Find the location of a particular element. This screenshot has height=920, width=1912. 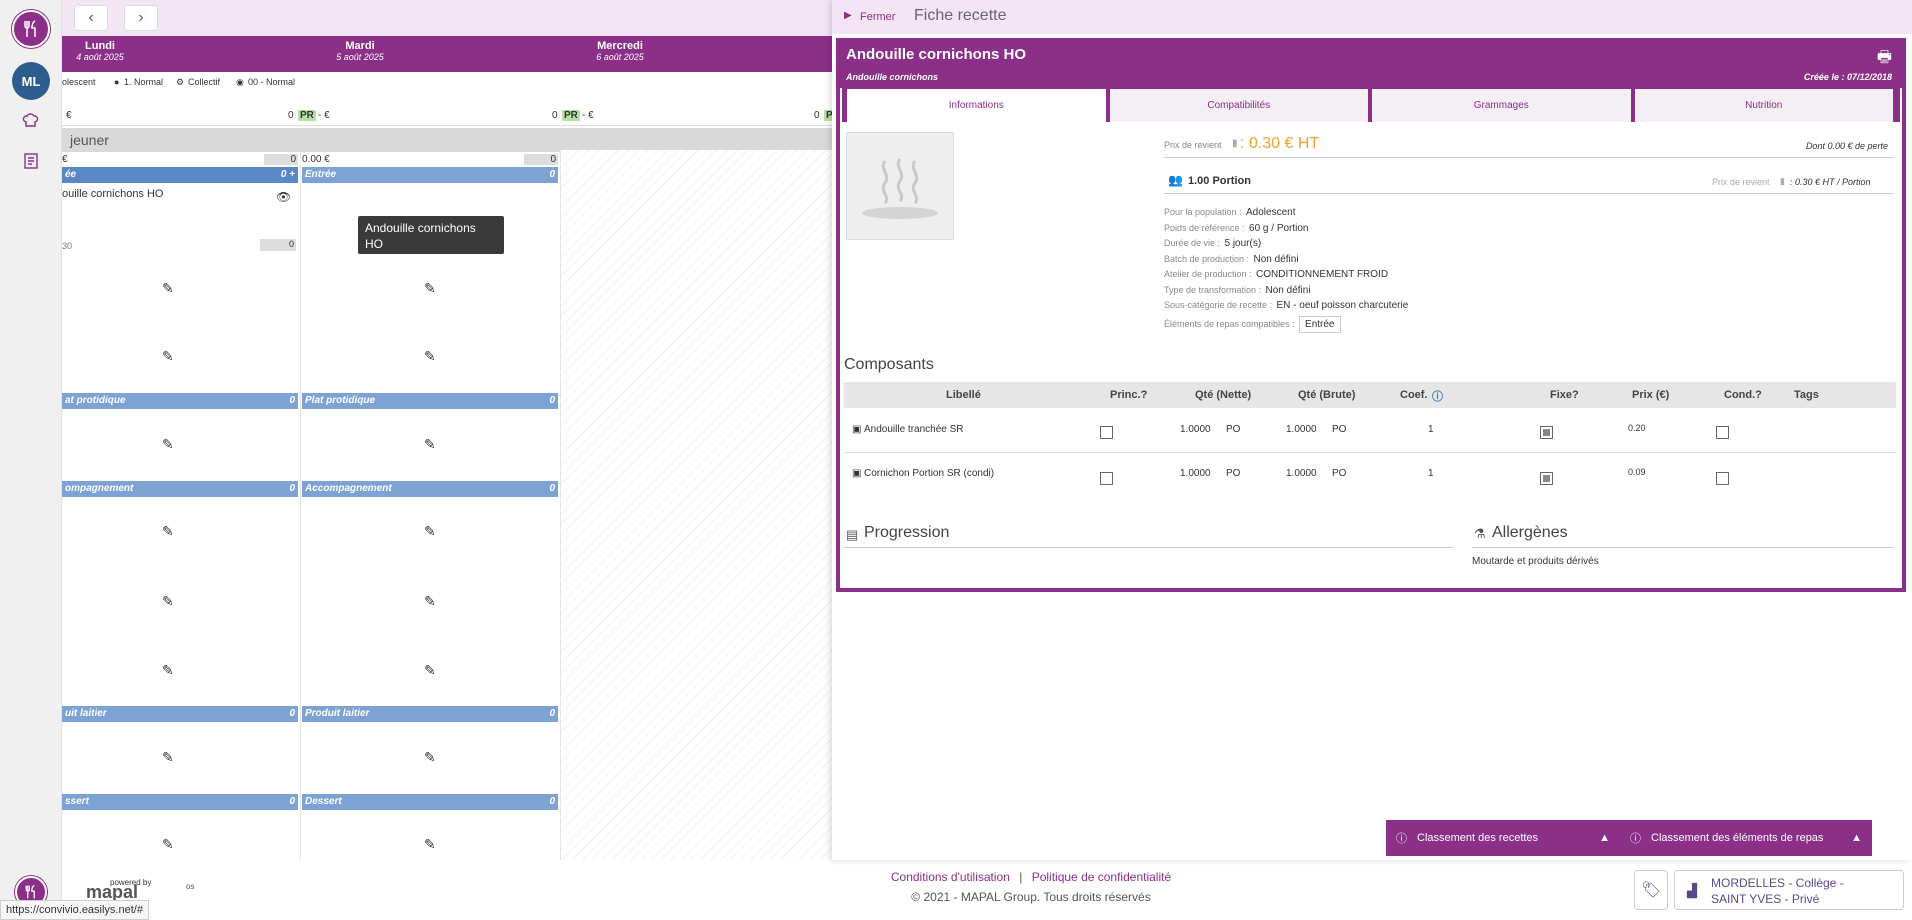

components-title: Composants is located at coordinates (889, 364).